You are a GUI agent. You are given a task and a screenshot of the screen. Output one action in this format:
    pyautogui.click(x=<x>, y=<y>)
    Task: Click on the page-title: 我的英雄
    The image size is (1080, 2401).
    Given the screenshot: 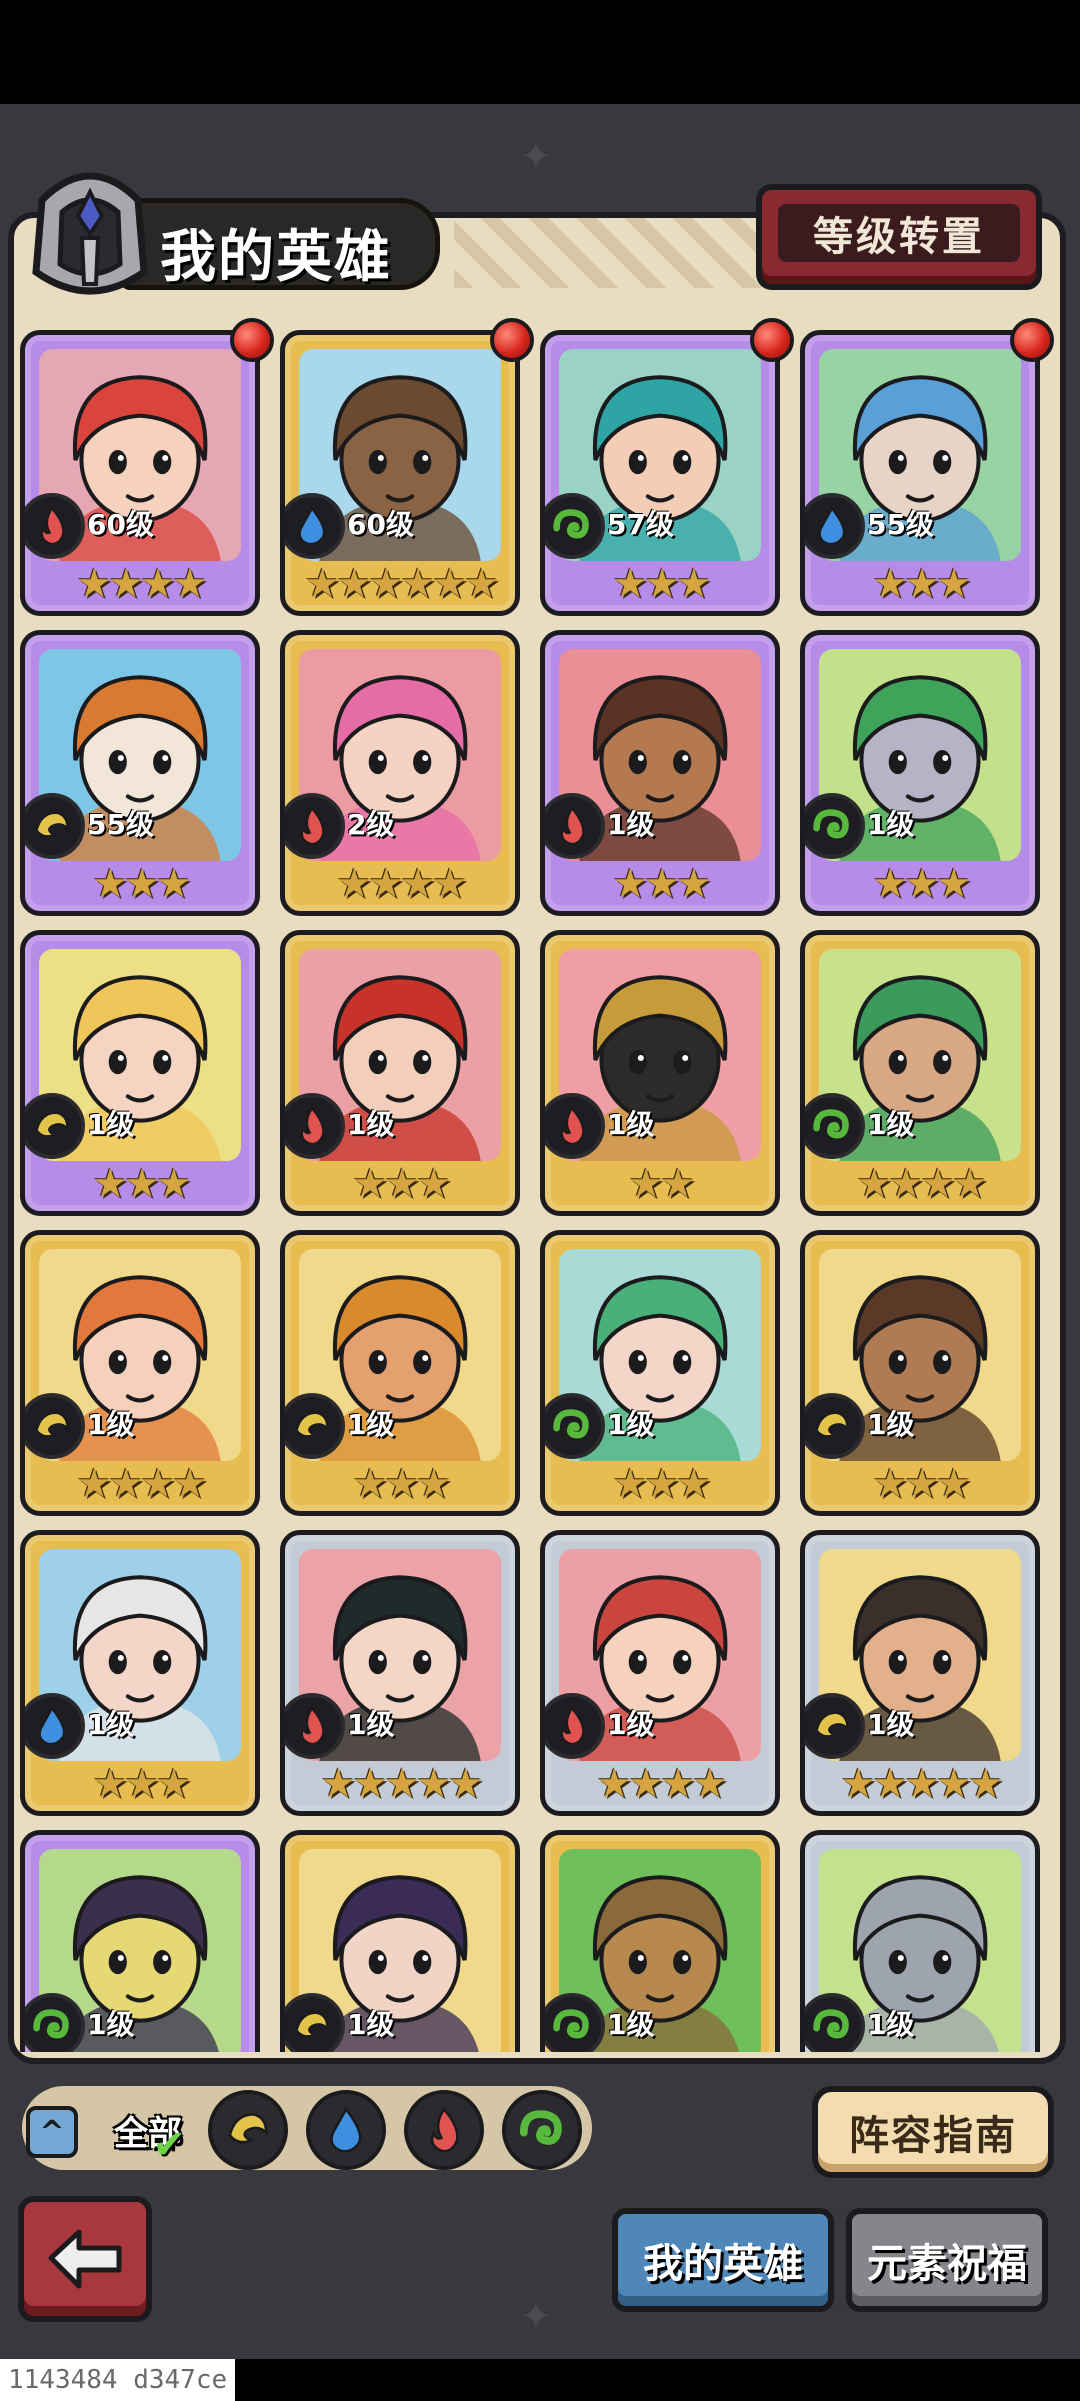 What is the action you would take?
    pyautogui.click(x=276, y=257)
    